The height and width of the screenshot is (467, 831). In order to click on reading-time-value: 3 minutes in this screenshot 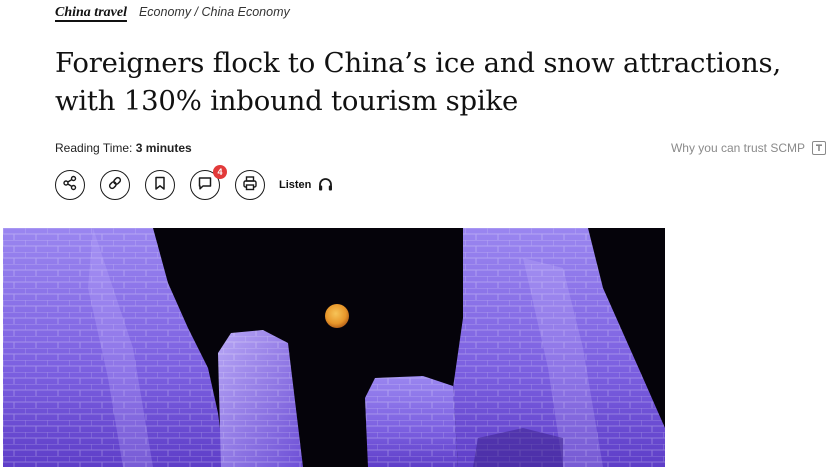, I will do `click(163, 148)`.